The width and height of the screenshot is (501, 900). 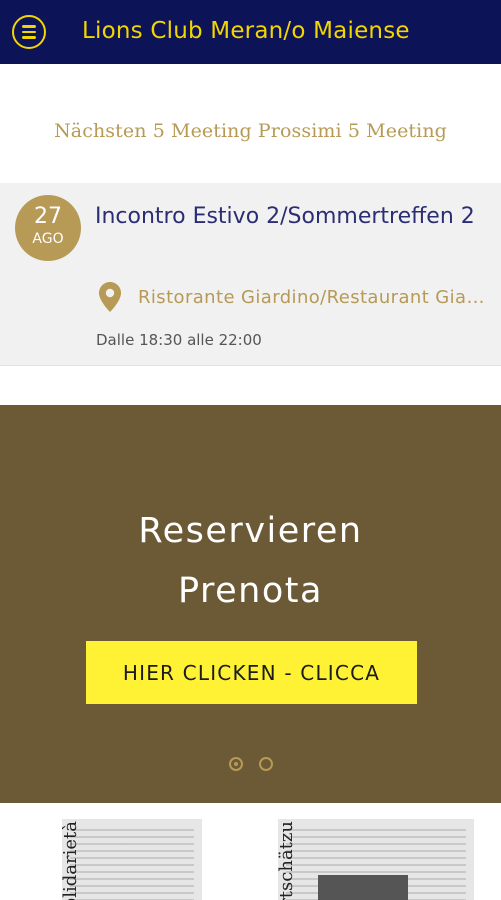 What do you see at coordinates (251, 672) in the screenshot?
I see `click-here-button: HIER CLICKEN - CLICCA` at bounding box center [251, 672].